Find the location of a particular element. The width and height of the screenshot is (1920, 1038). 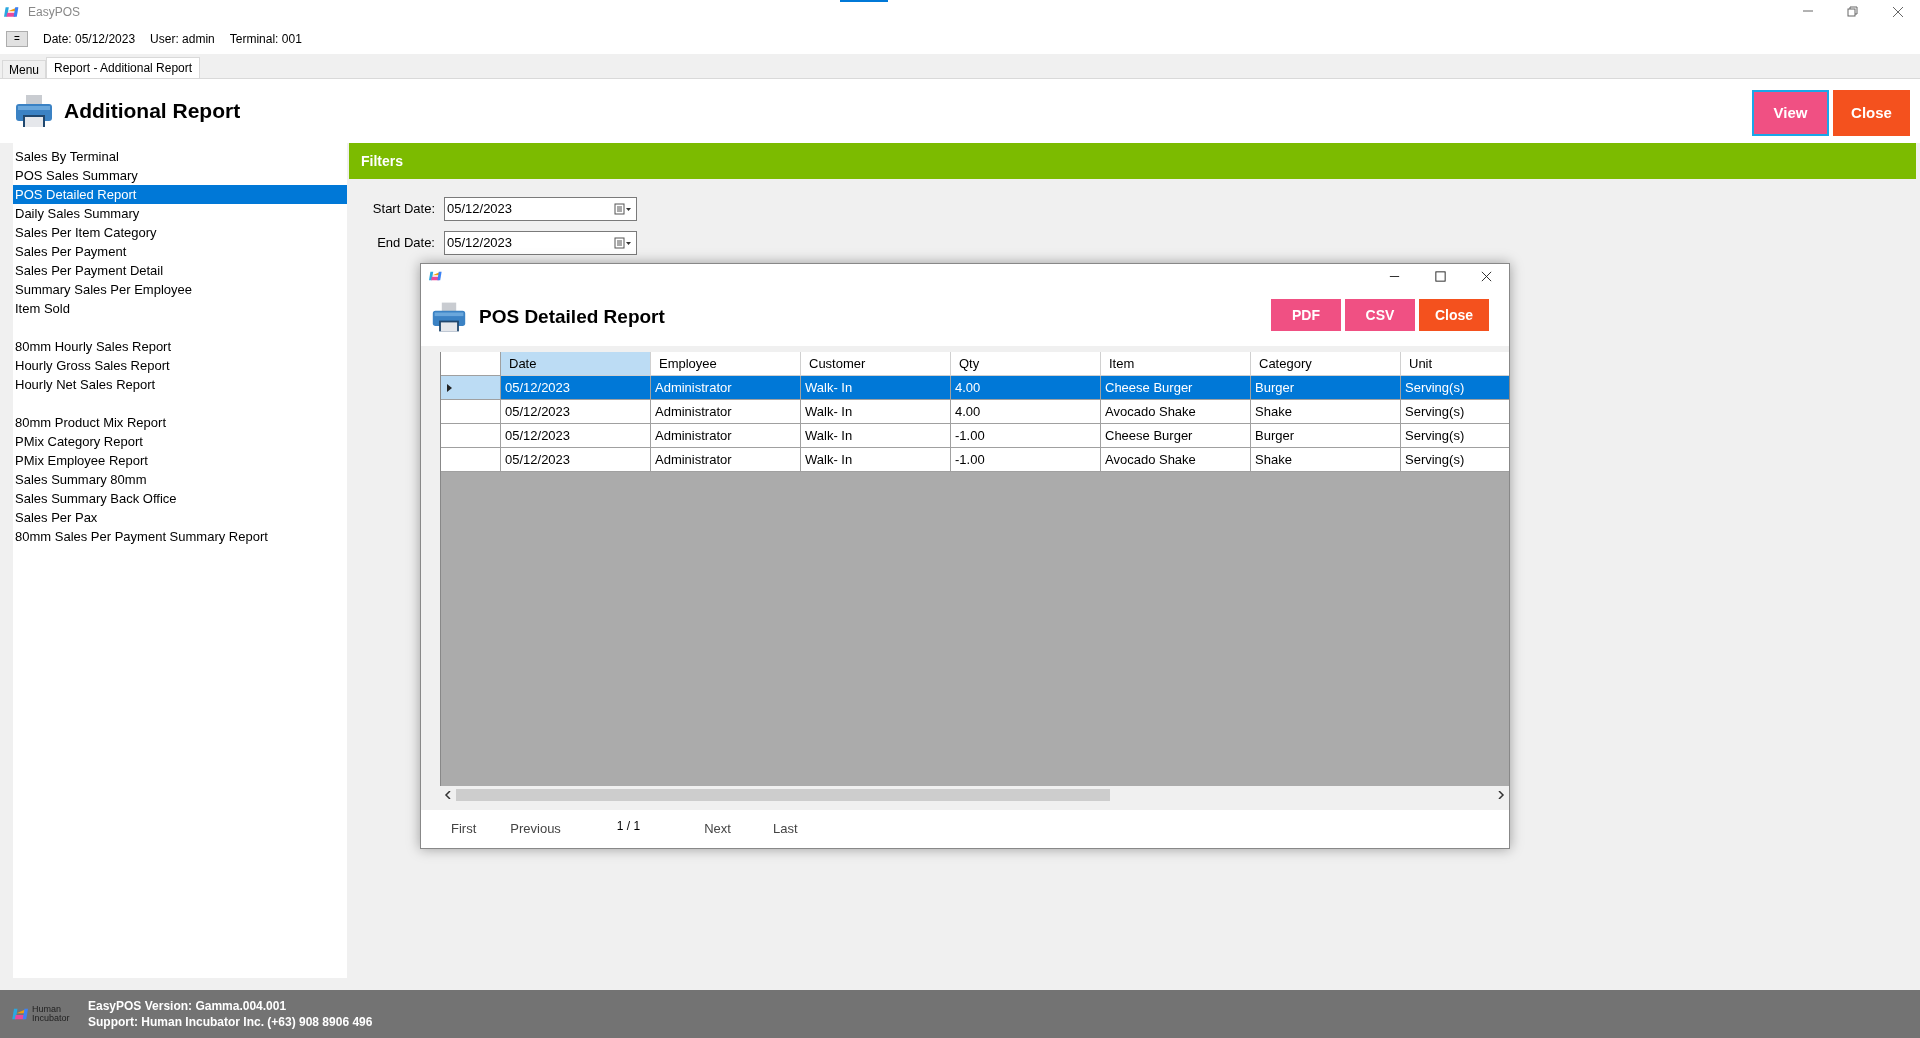

report-list-item: Sales By Terminal is located at coordinates (180, 156).